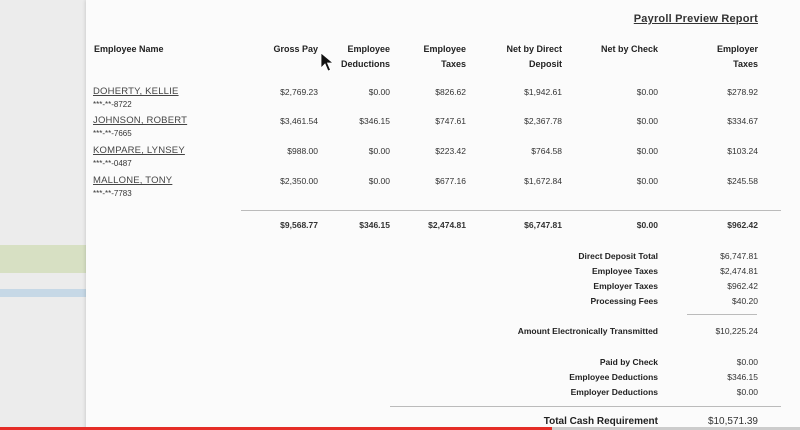 Image resolution: width=800 pixels, height=430 pixels. I want to click on left-panel-blue-band, so click(43, 293).